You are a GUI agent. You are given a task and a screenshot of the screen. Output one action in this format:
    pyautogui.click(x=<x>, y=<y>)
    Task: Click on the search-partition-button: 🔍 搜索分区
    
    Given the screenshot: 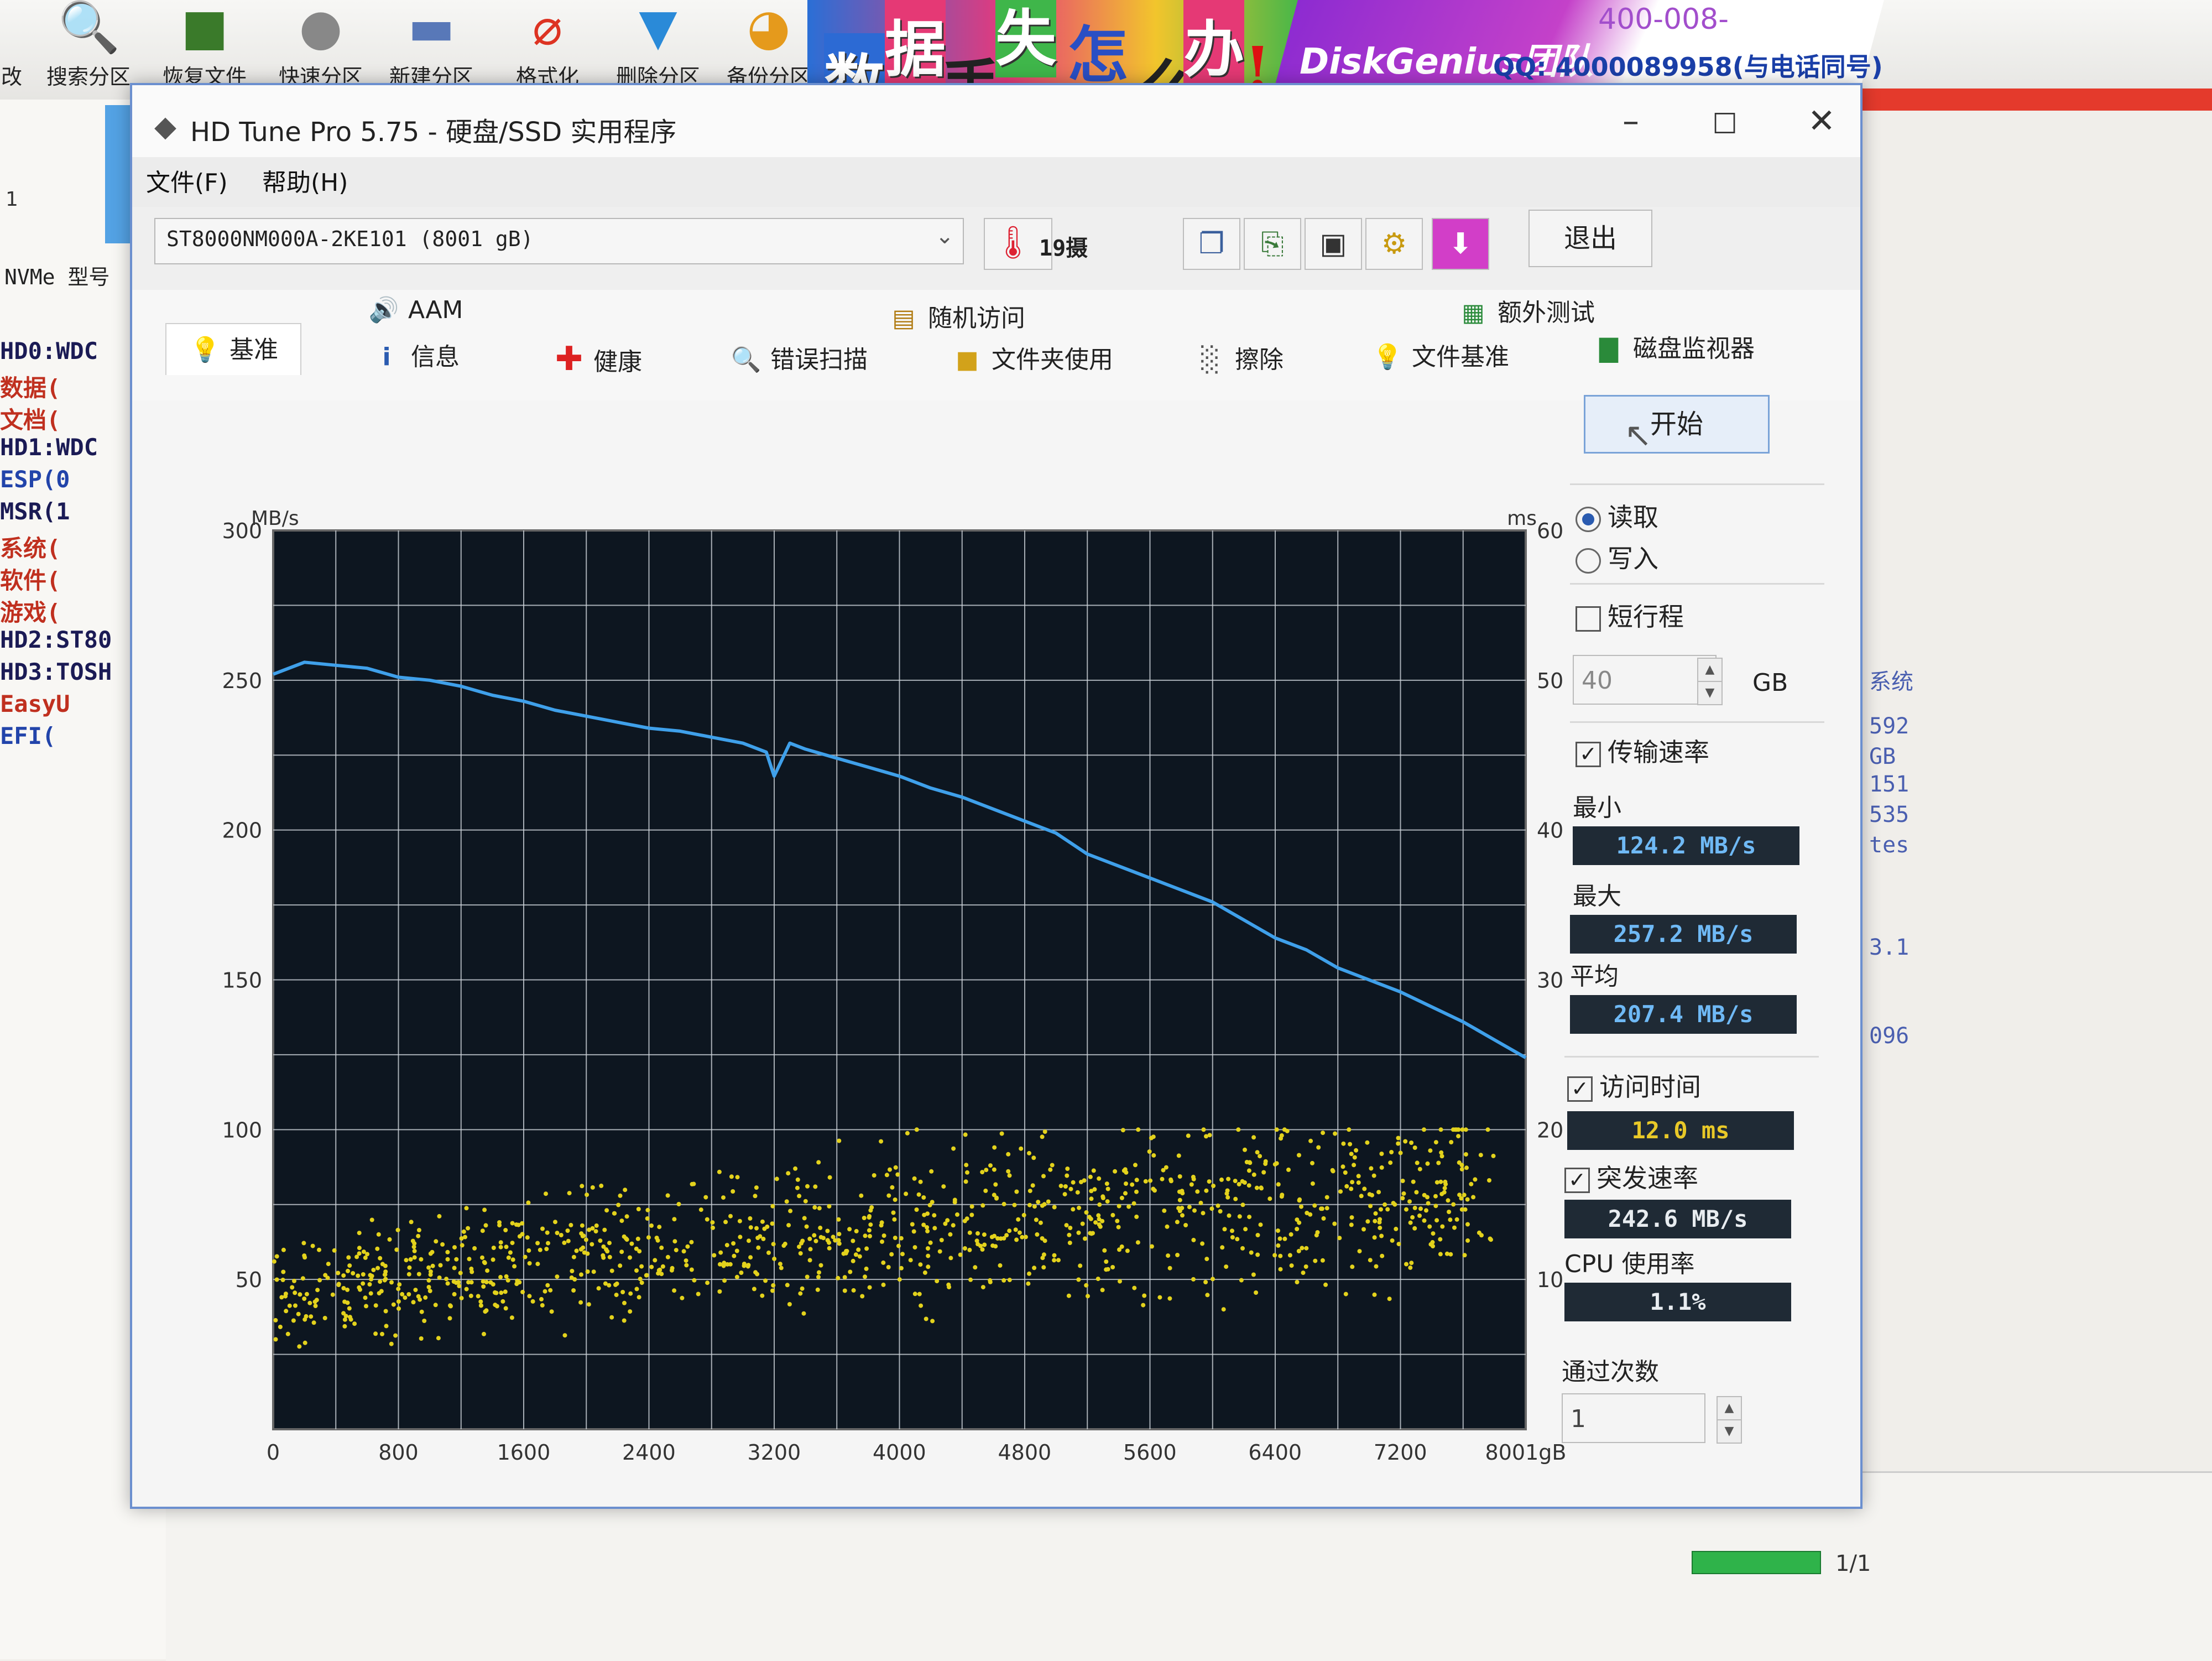 What is the action you would take?
    pyautogui.click(x=88, y=48)
    